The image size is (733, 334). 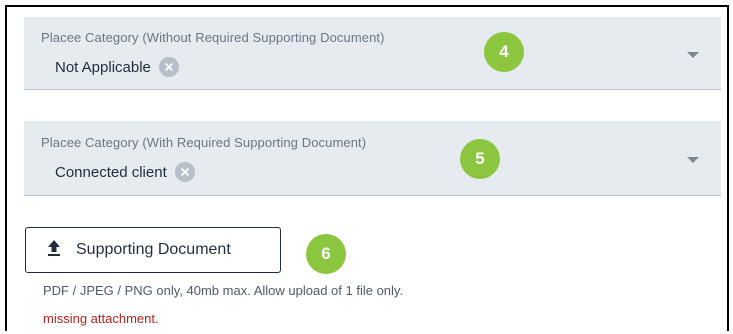 What do you see at coordinates (504, 52) in the screenshot?
I see `step-badge: 4` at bounding box center [504, 52].